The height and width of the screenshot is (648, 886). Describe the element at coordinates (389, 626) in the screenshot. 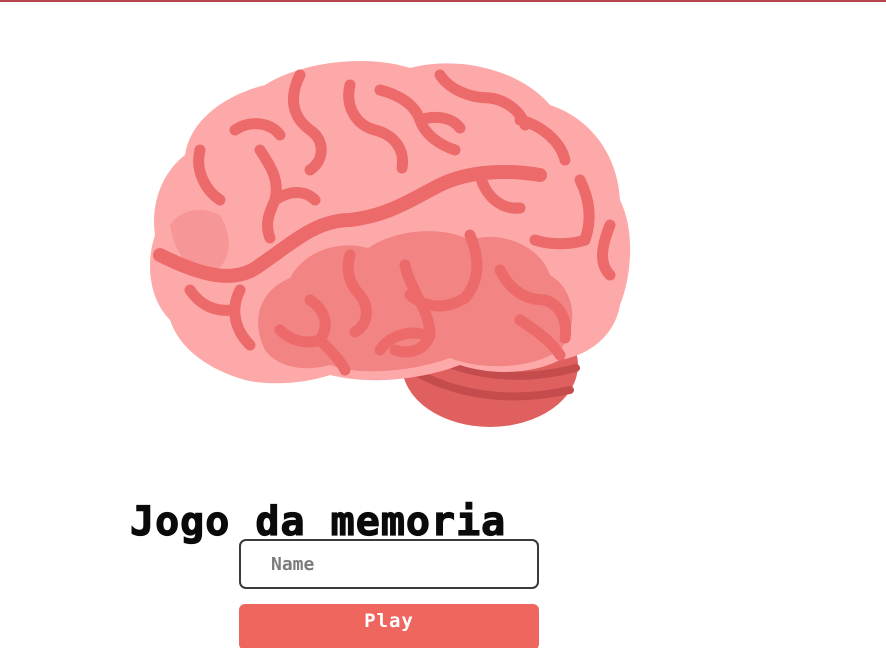

I see `play-button: Play` at that location.